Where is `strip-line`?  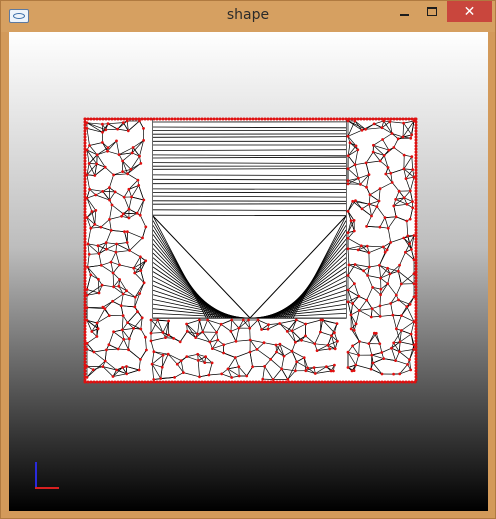 strip-line is located at coordinates (249, 215).